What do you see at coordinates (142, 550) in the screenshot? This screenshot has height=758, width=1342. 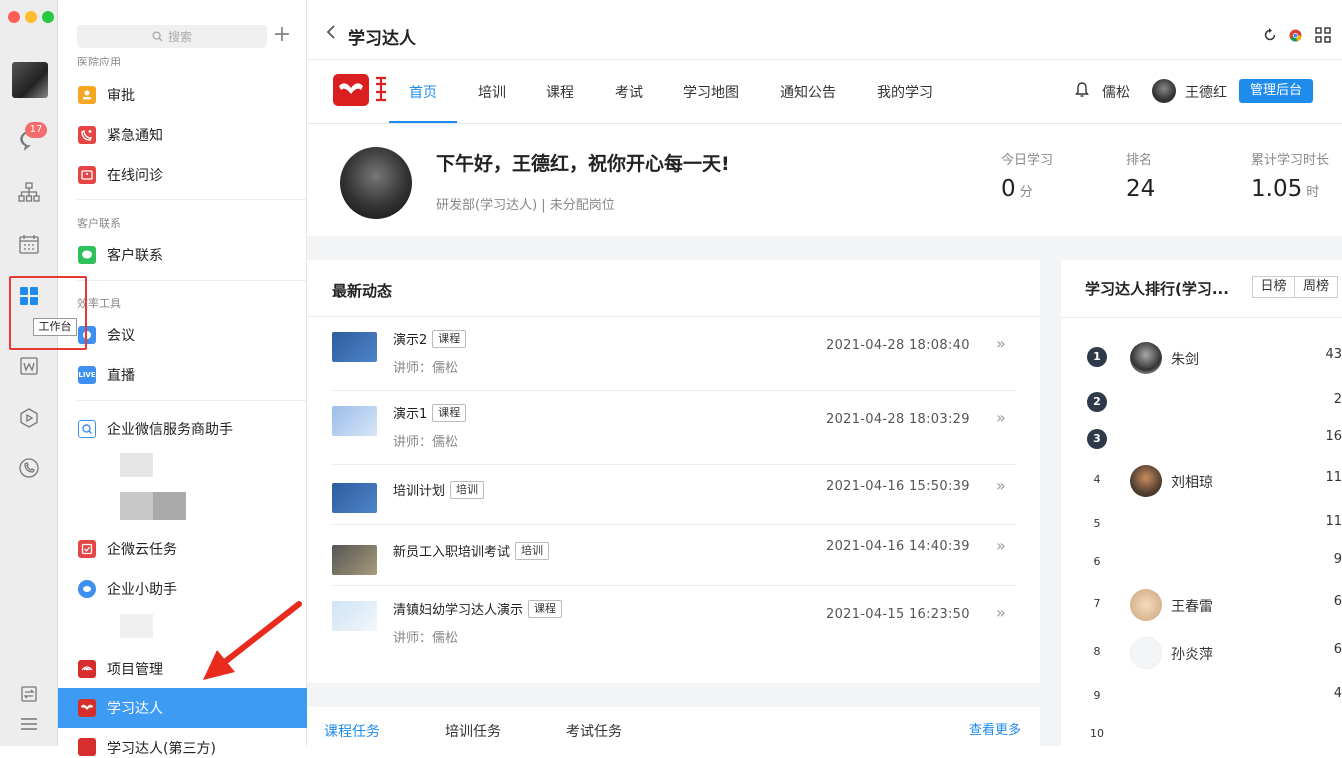 I see `sidebar-item-label: 企微云任务` at bounding box center [142, 550].